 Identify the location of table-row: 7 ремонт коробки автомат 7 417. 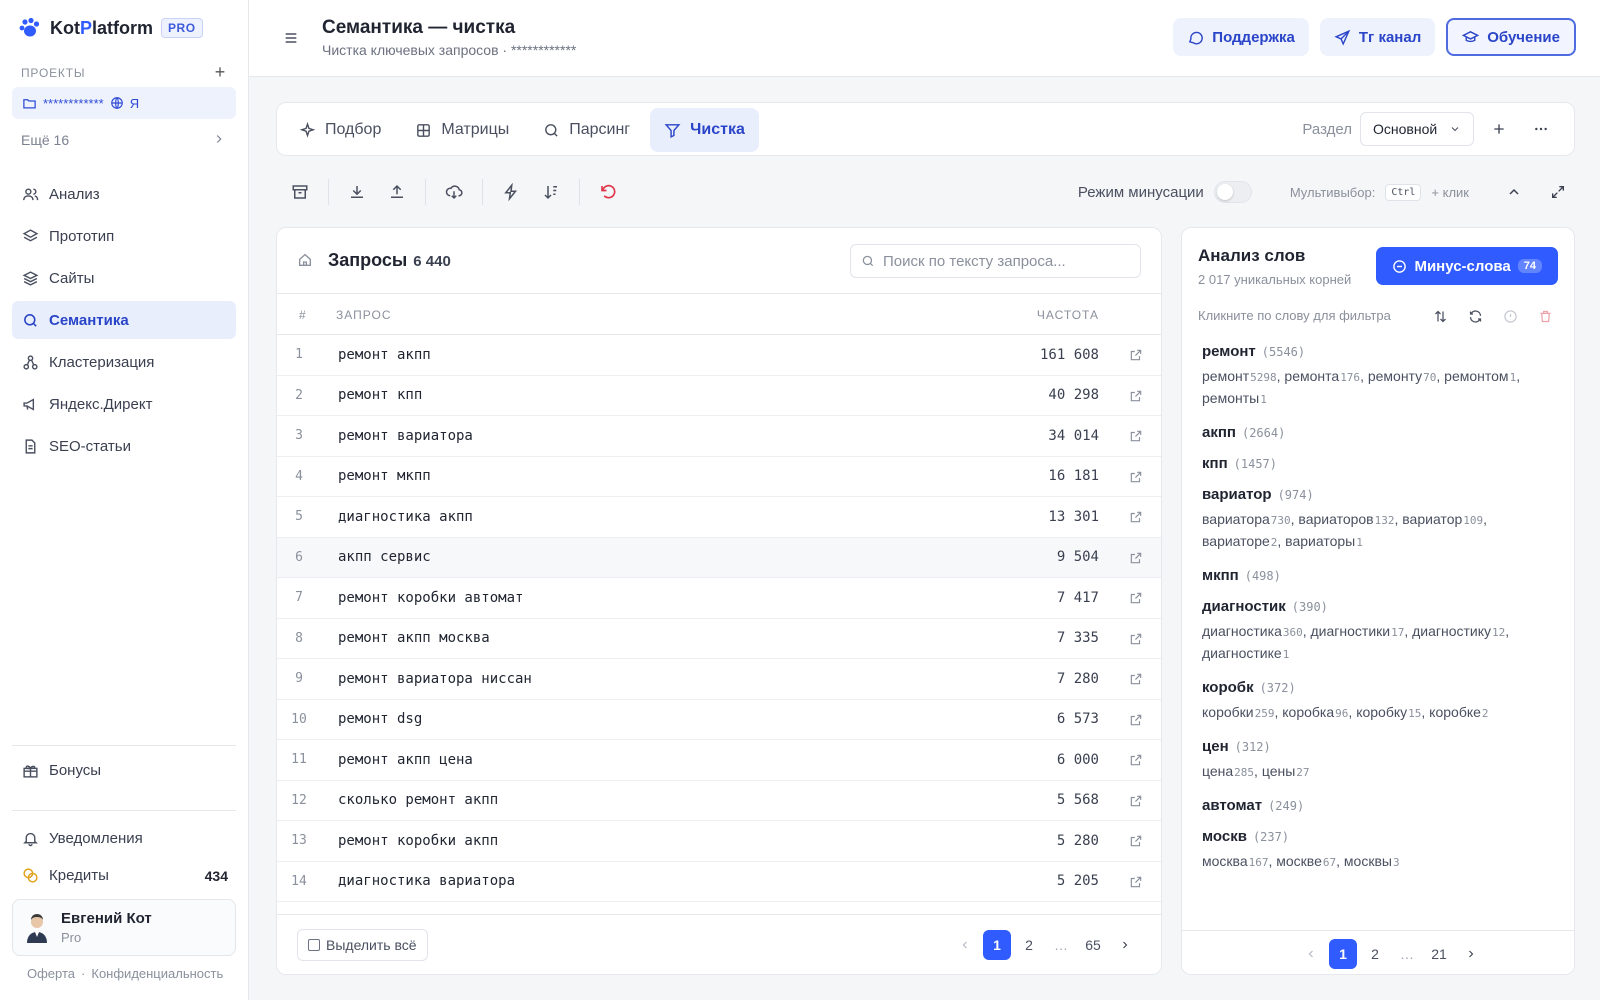
(719, 598).